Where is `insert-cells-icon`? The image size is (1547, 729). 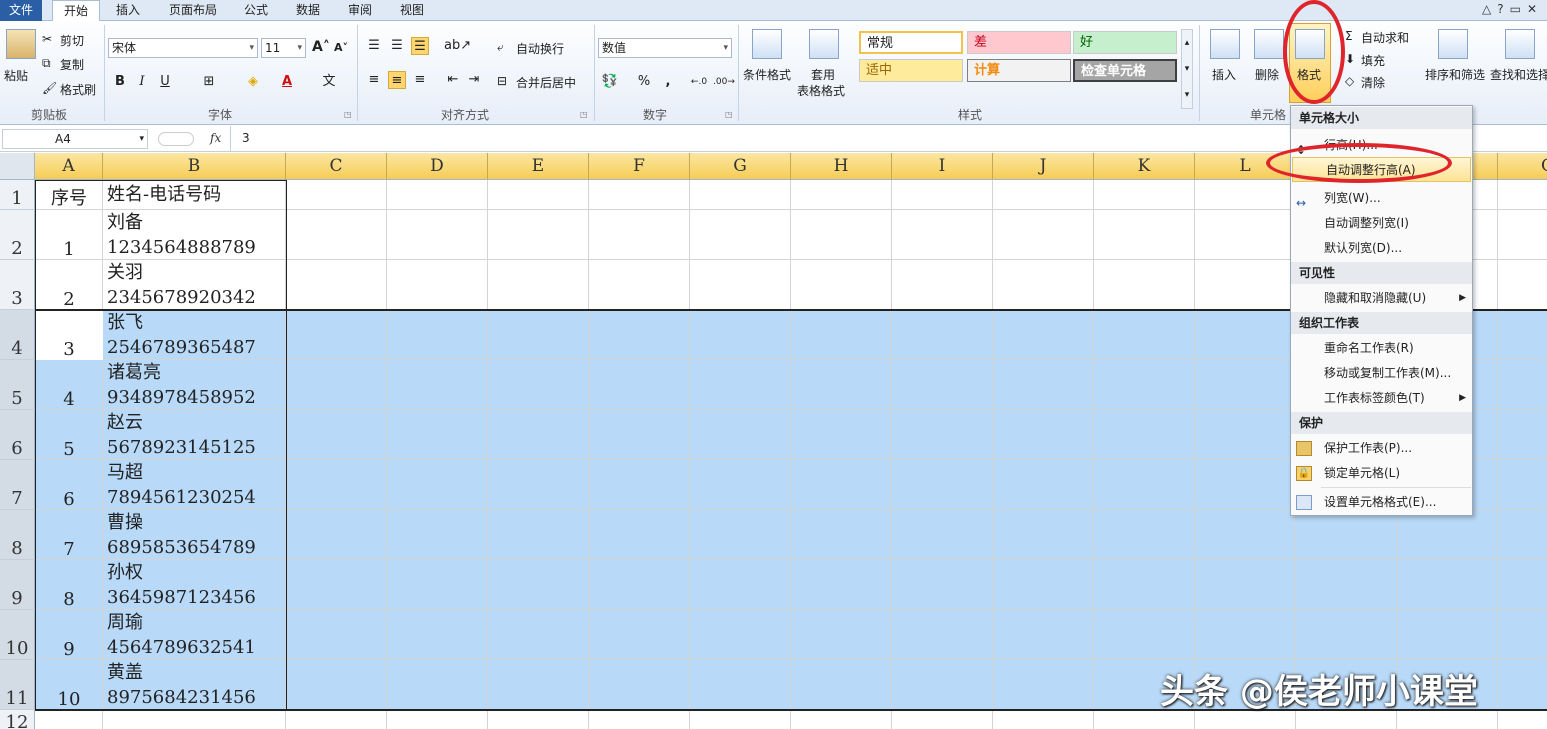 insert-cells-icon is located at coordinates (1225, 44).